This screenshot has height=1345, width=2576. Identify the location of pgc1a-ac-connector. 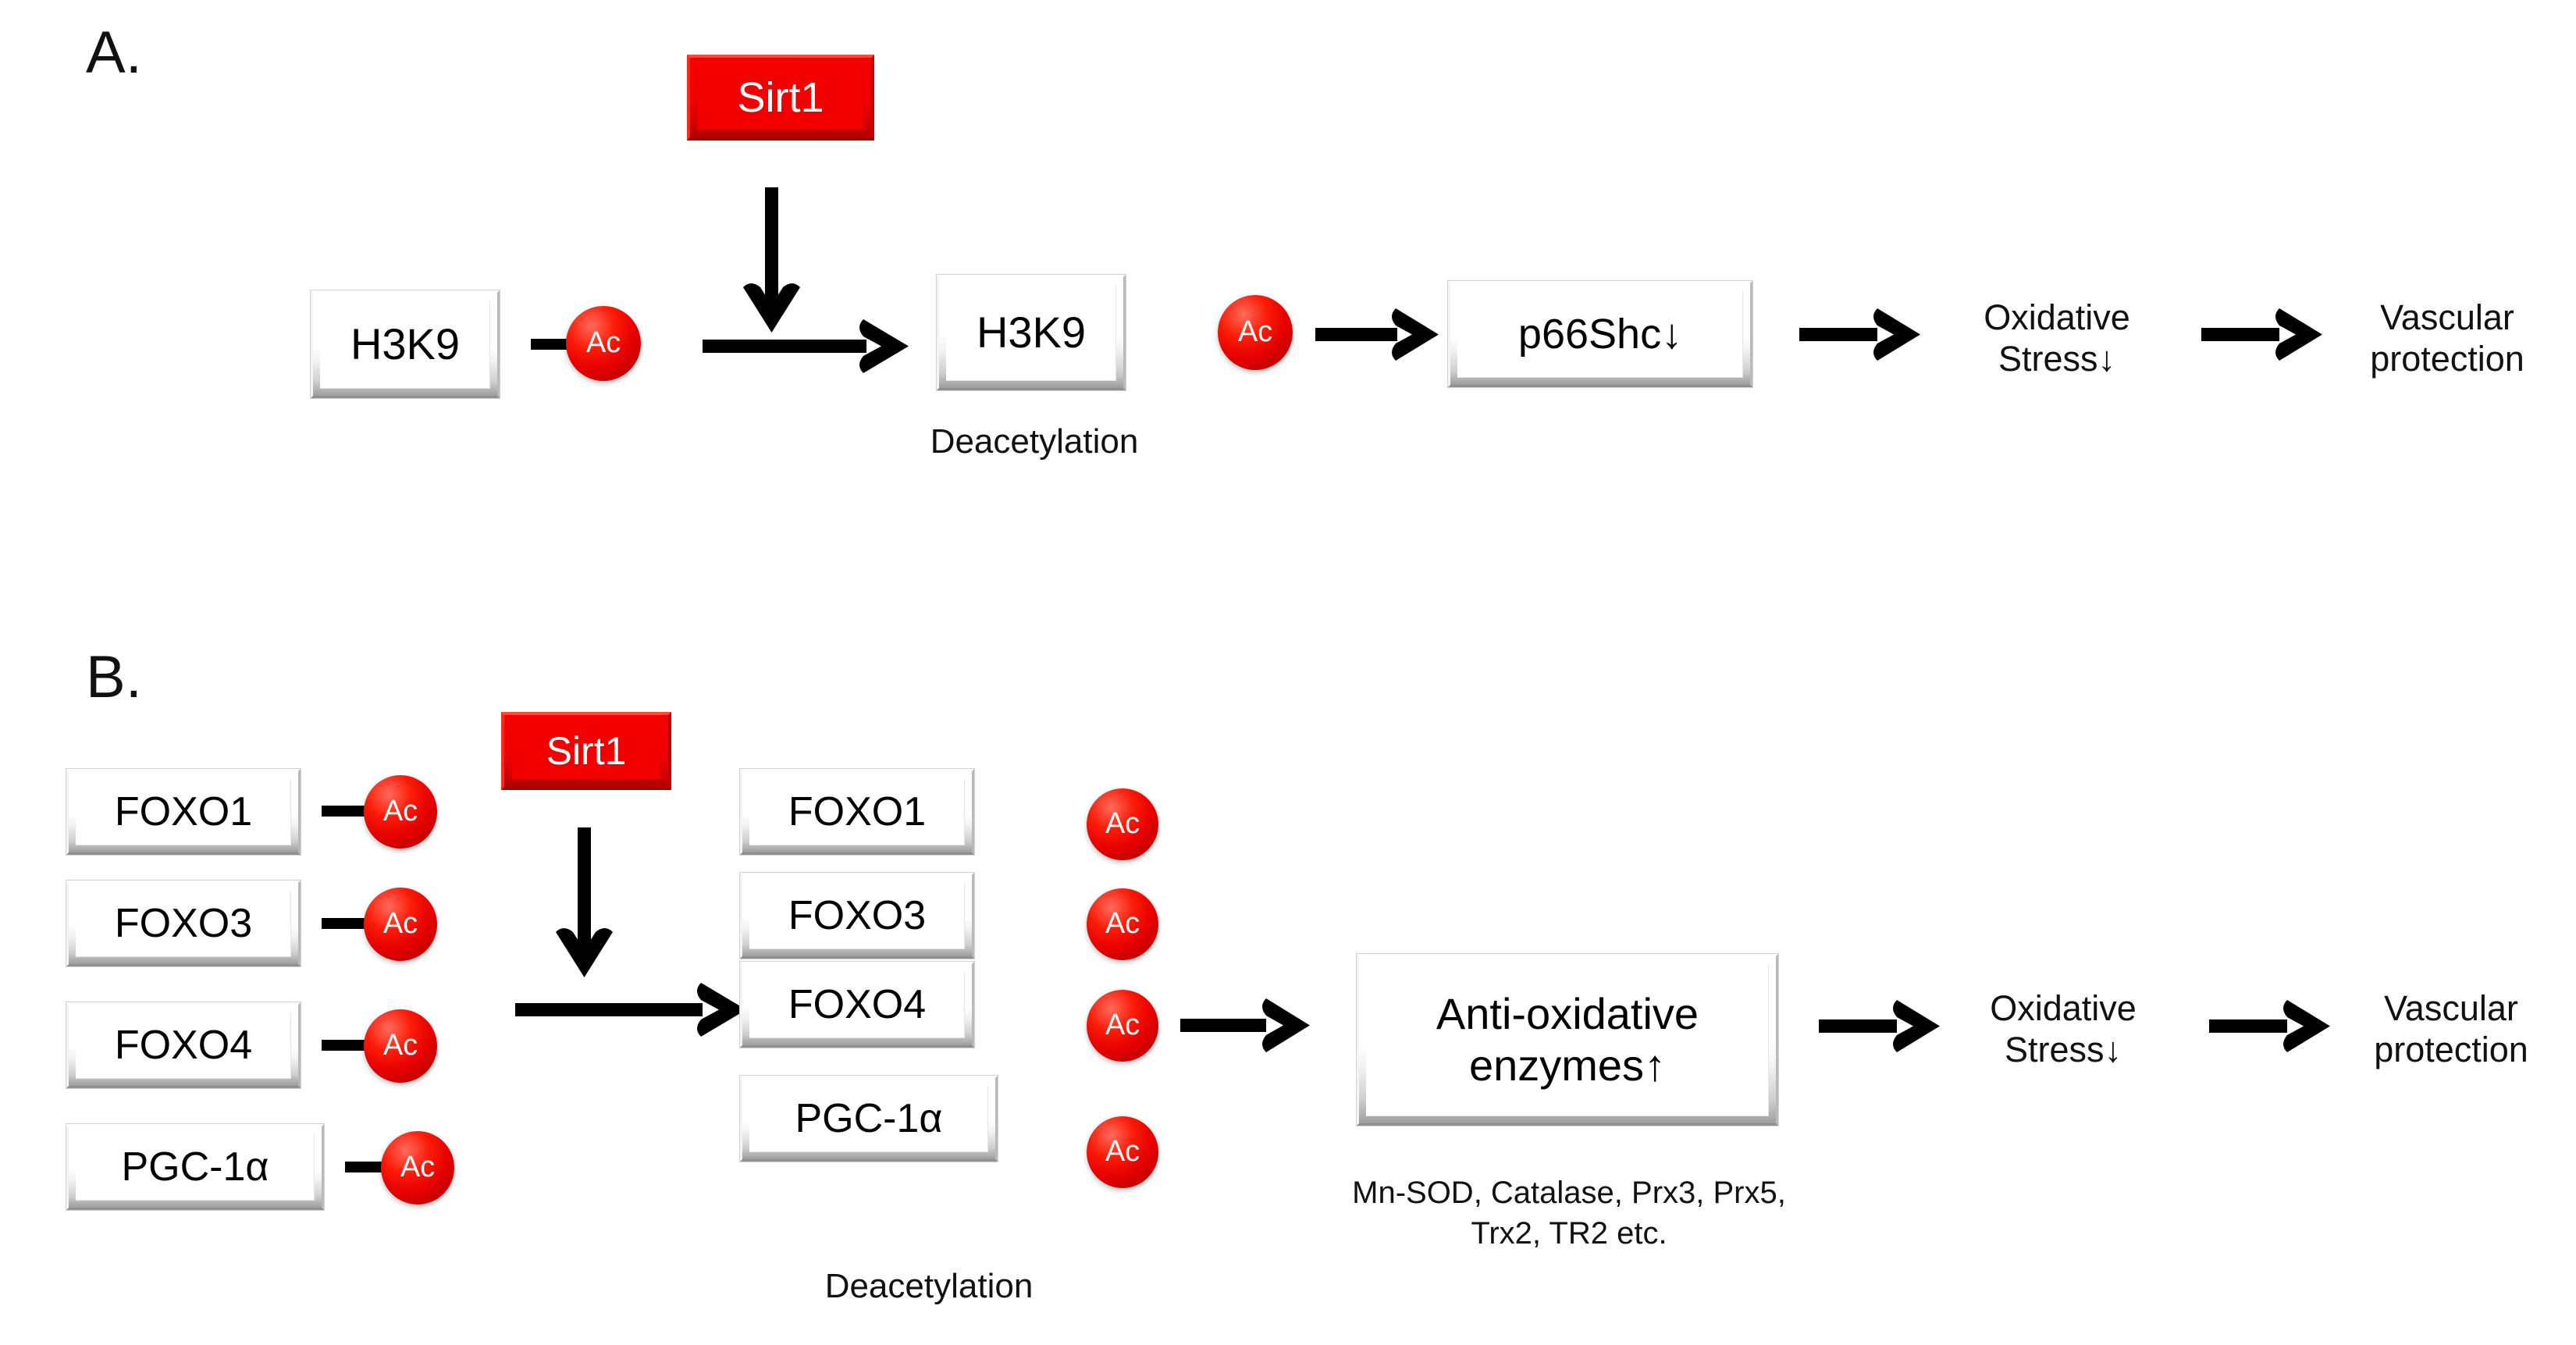
(365, 1167).